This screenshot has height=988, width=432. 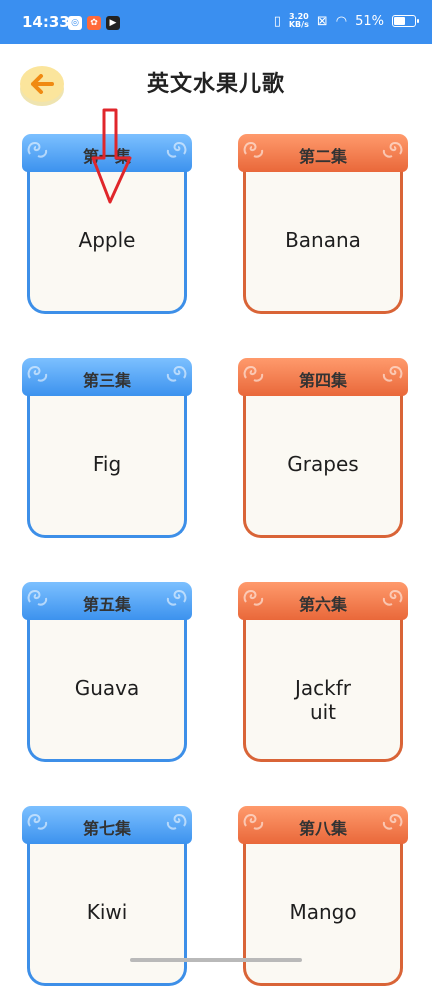 I want to click on status-indicators: ▯ 3.20 KB/s ⊠ ◠ 51%, so click(x=346, y=20).